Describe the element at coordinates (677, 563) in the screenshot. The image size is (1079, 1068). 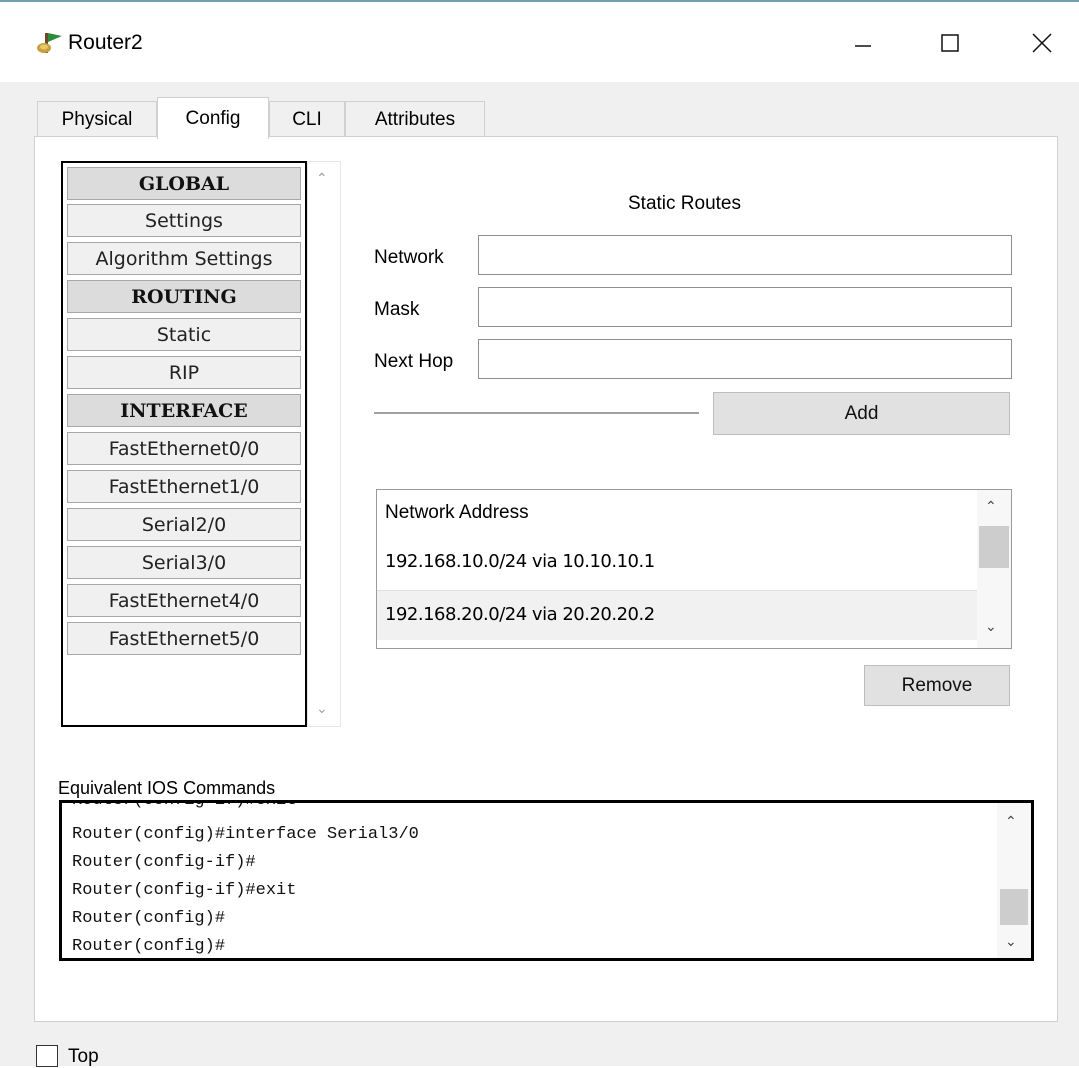
I see `route-row: 192.168.10.0/24 via 10.10.10.1` at that location.